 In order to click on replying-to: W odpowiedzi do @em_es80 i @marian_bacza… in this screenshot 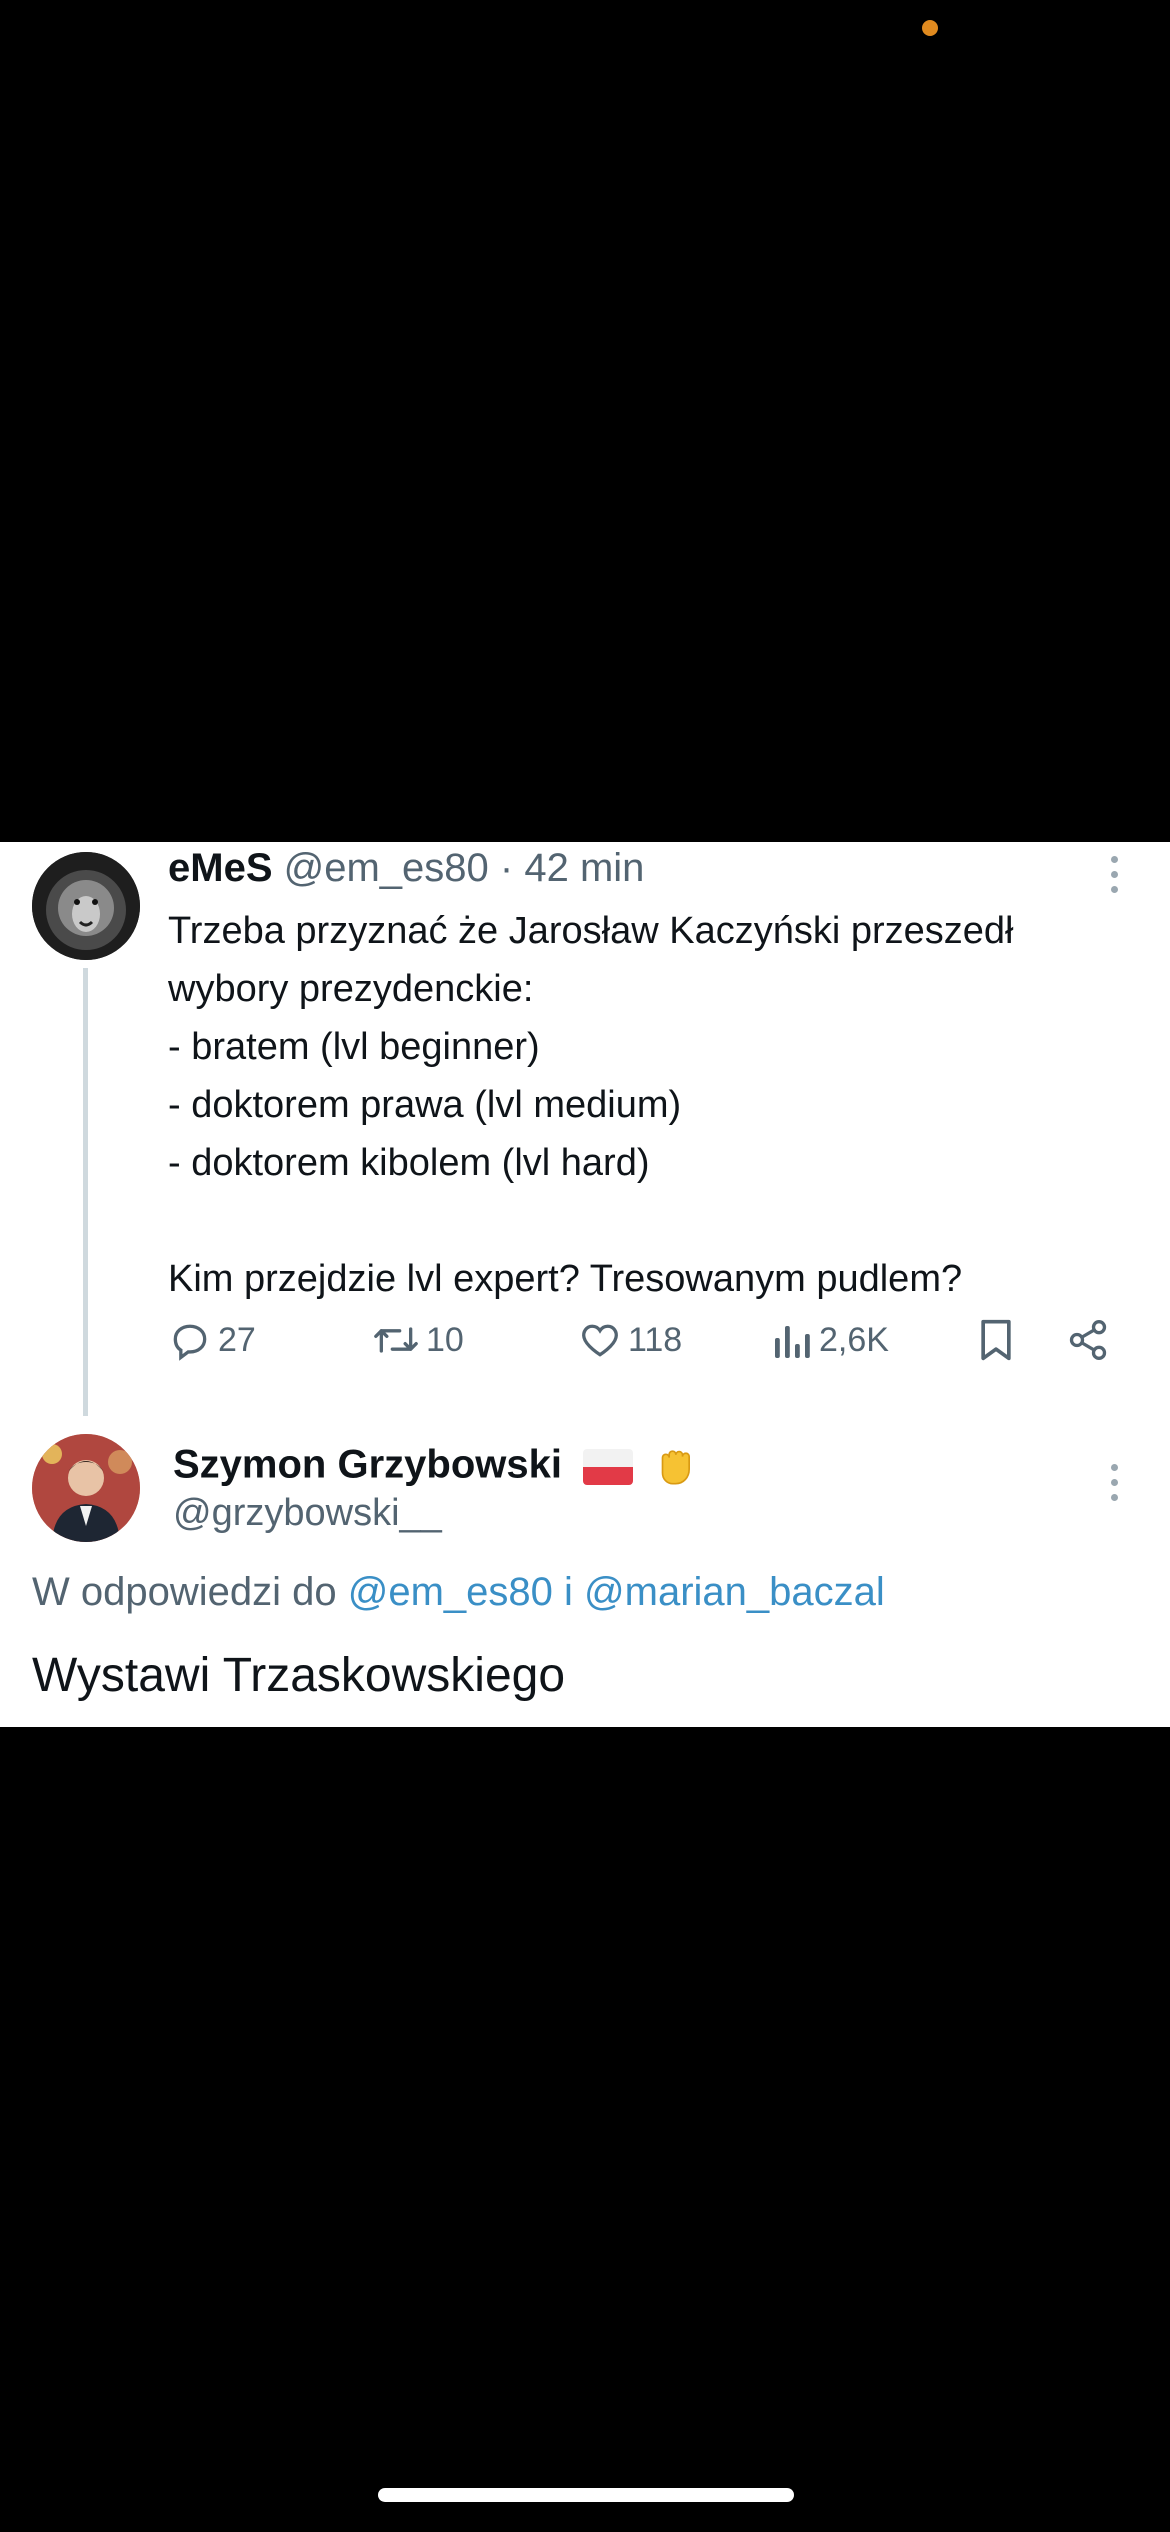, I will do `click(458, 1592)`.